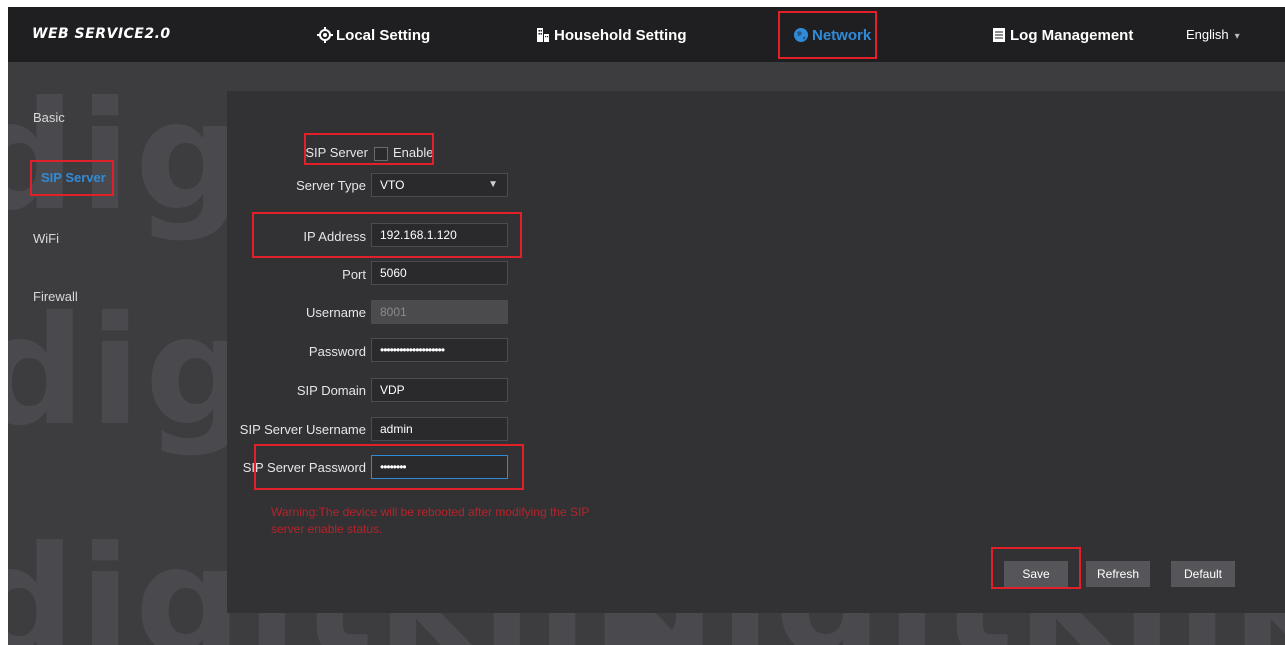 The image size is (1285, 645). I want to click on nav-network: Network, so click(832, 35).